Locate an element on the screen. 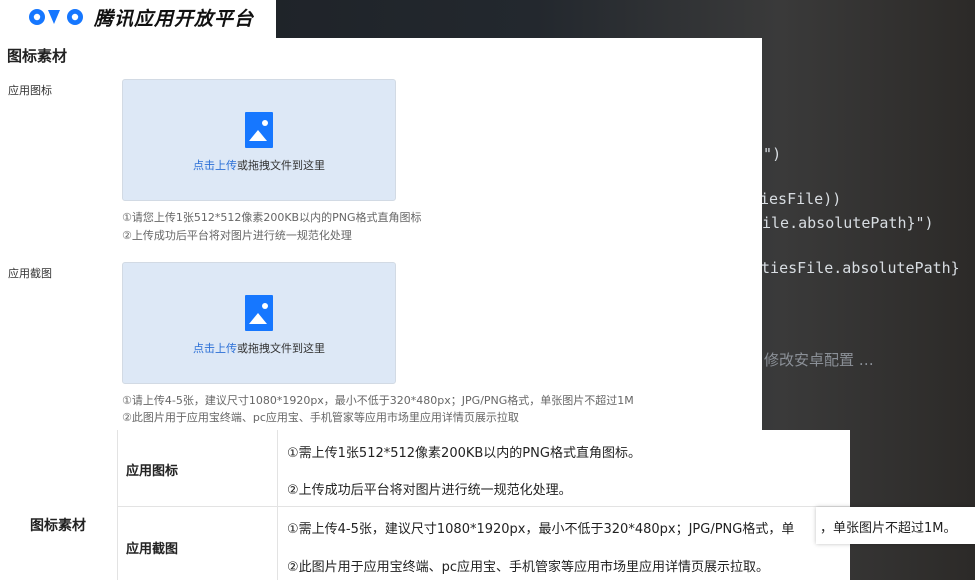  screenshot-upload-zone: 点击上传或拖拽文件到这里 is located at coordinates (259, 323).